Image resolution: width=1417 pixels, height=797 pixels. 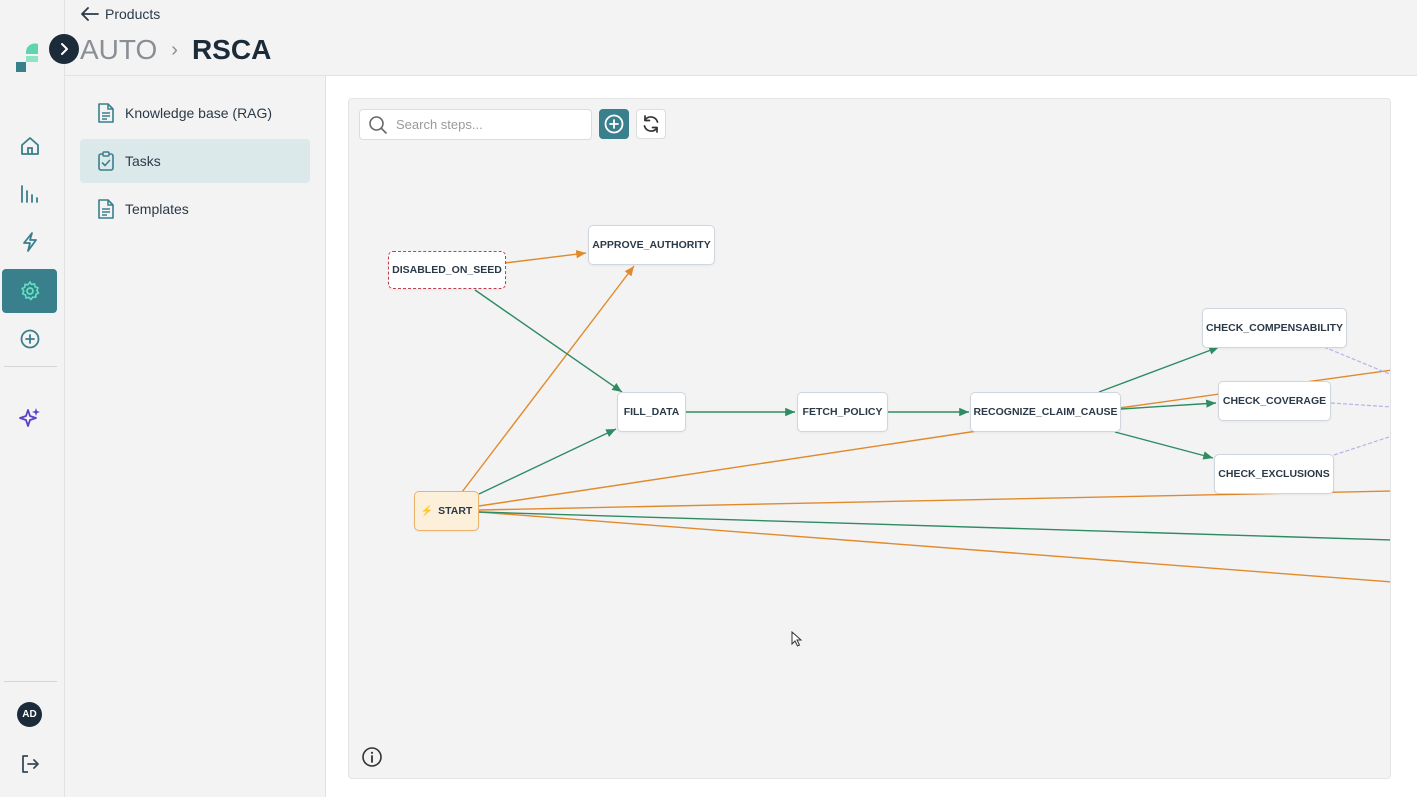 What do you see at coordinates (199, 113) in the screenshot?
I see `sidebar-item-label: Knowledge base (RAG)` at bounding box center [199, 113].